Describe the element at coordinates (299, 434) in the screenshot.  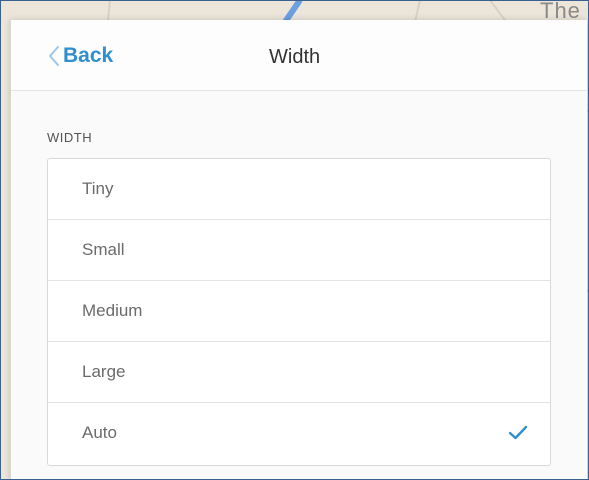
I see `option-auto: Auto` at that location.